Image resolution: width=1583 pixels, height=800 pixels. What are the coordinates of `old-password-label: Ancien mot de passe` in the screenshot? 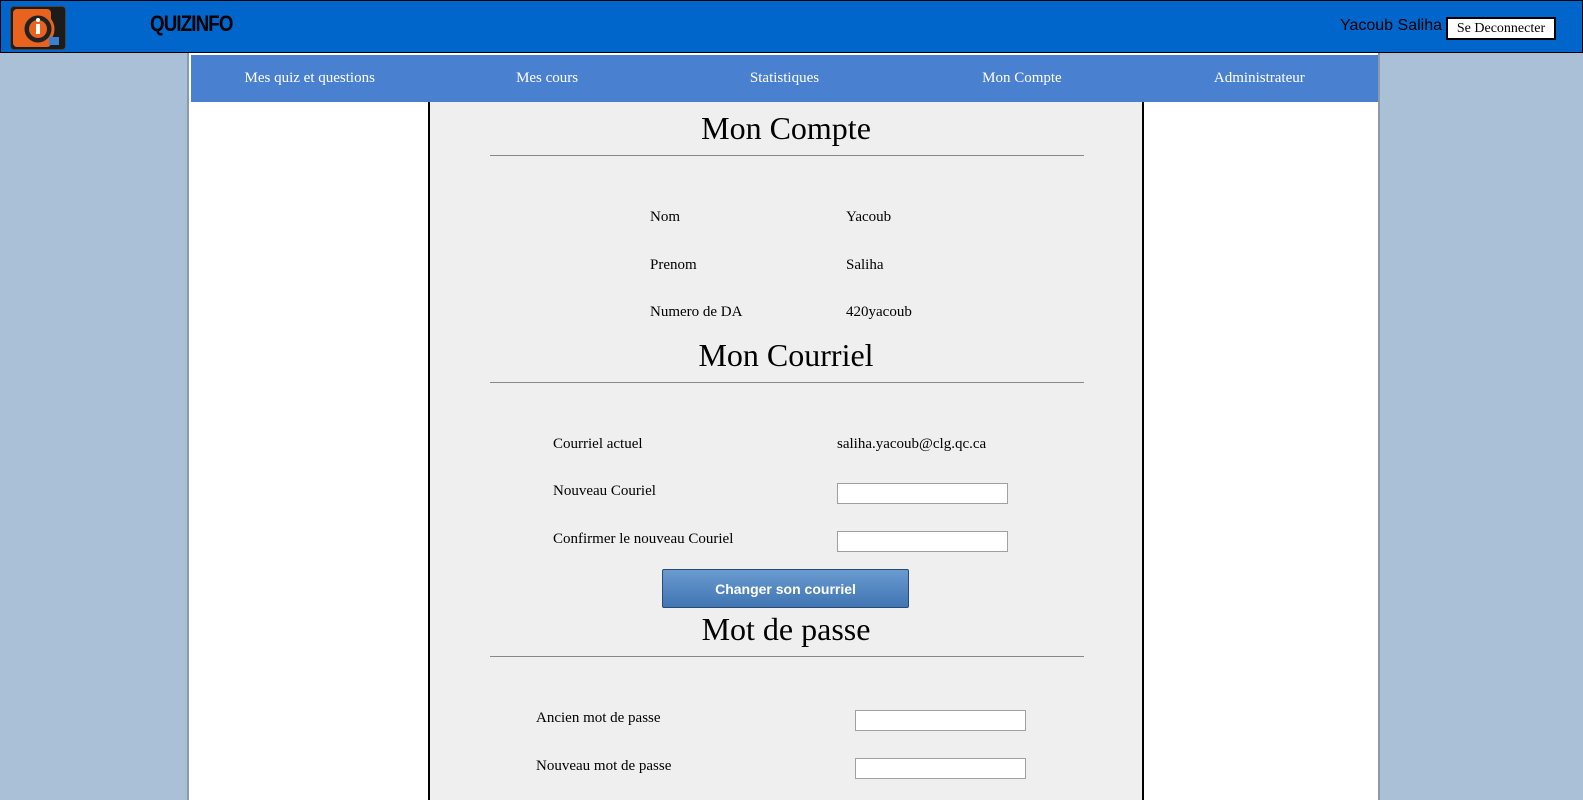 It's located at (598, 718).